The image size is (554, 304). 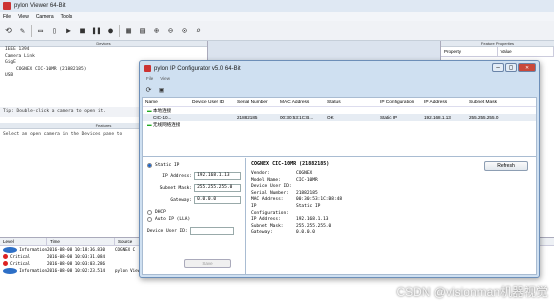 What do you see at coordinates (391, 220) in the screenshot?
I see `info-row: IP Address: 192.168.1.13` at bounding box center [391, 220].